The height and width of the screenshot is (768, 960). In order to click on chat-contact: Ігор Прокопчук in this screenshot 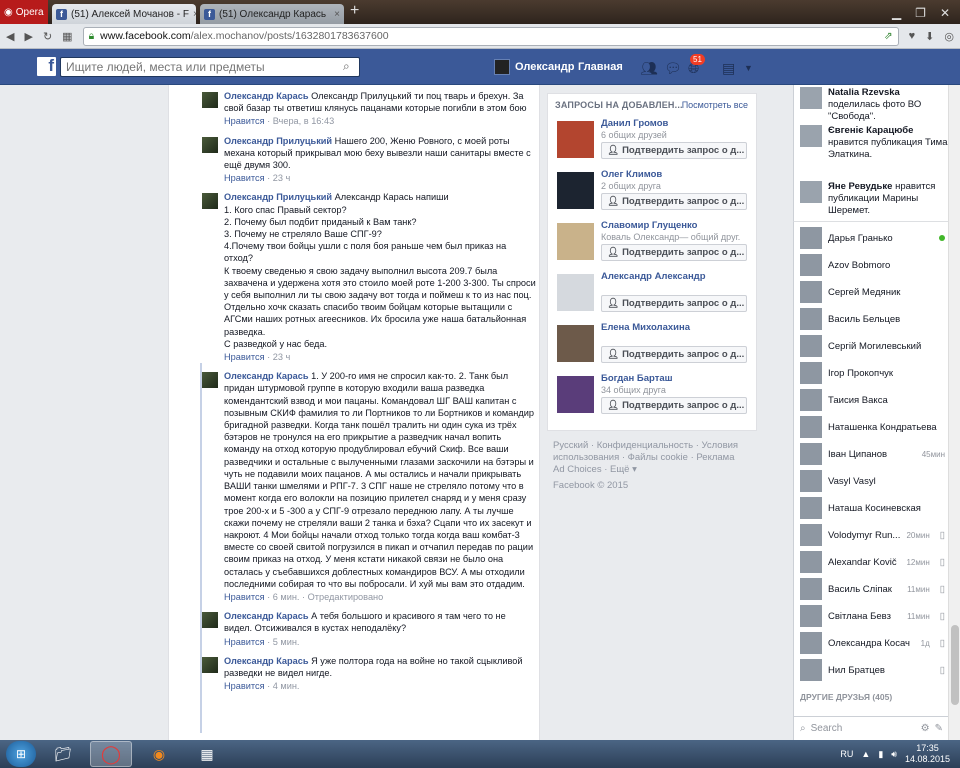, I will do `click(872, 373)`.